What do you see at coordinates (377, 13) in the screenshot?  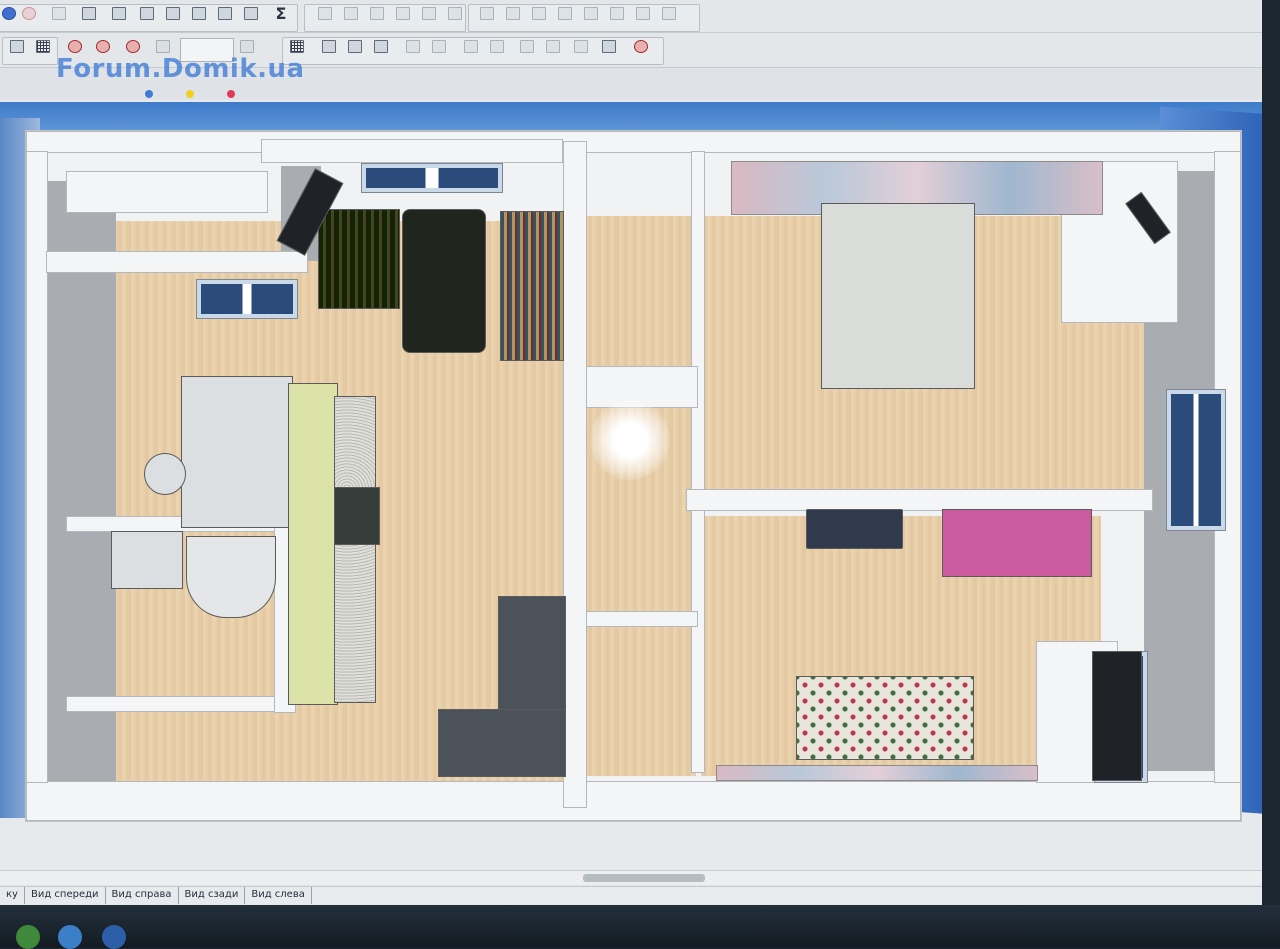 I see `door-tool-icon` at bounding box center [377, 13].